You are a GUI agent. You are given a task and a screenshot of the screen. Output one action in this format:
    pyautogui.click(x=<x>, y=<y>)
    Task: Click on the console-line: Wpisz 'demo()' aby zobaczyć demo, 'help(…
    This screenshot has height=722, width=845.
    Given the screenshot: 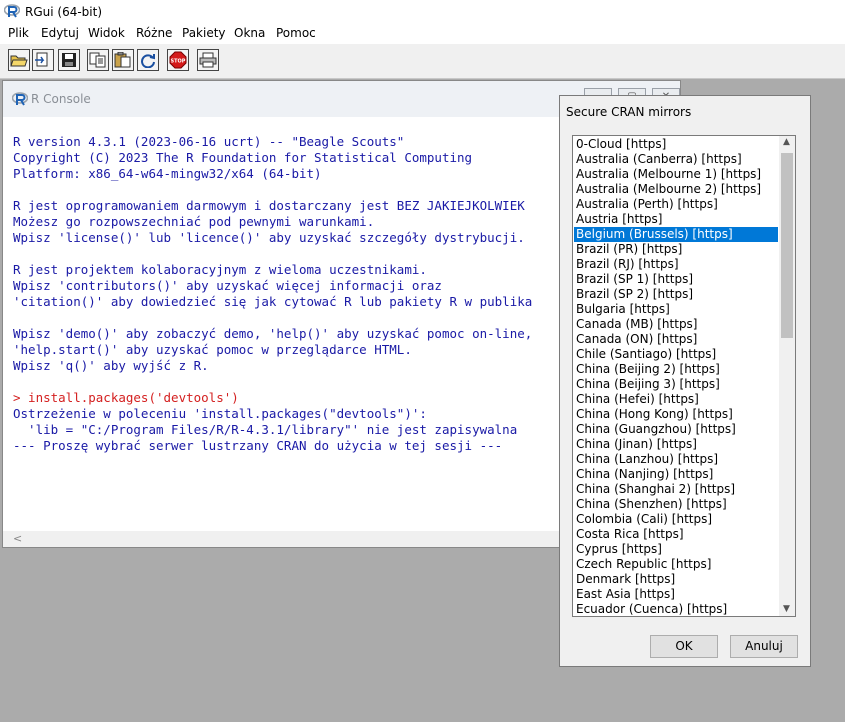 What is the action you would take?
    pyautogui.click(x=273, y=333)
    